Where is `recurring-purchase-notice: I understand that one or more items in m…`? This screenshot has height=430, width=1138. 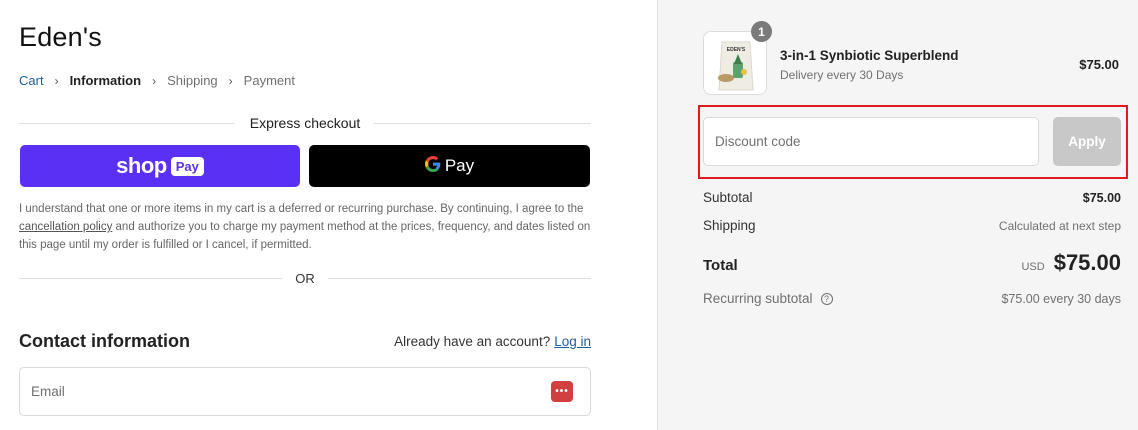
recurring-purchase-notice: I understand that one or more items in m… is located at coordinates (306, 227).